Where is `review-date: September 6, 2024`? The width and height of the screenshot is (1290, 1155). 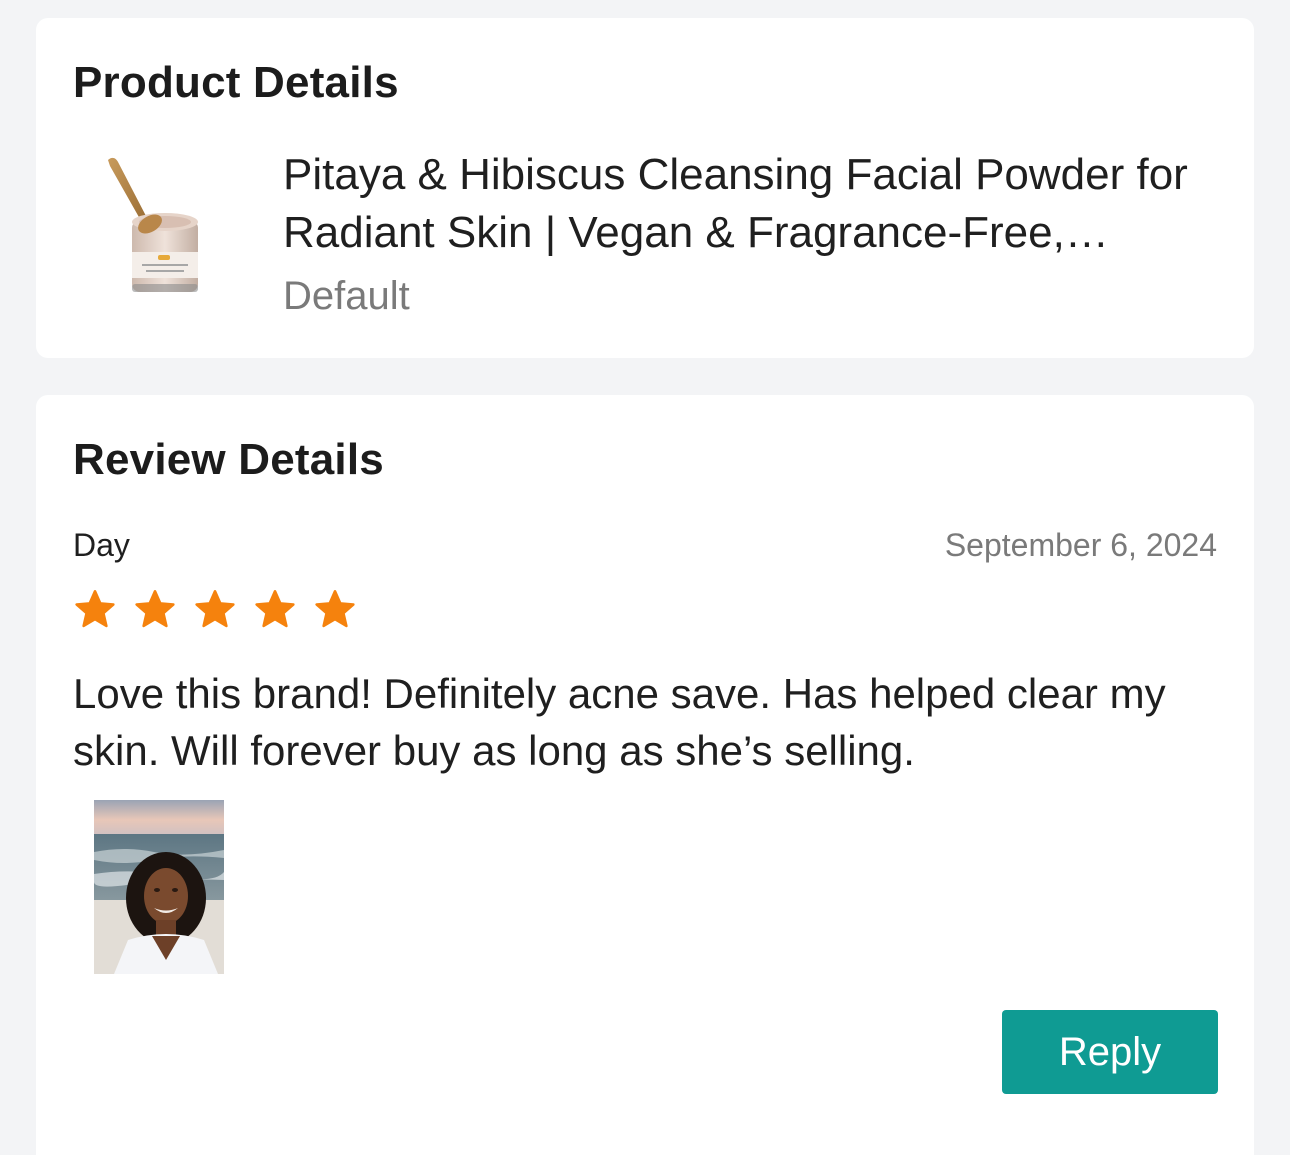
review-date: September 6, 2024 is located at coordinates (1080, 545).